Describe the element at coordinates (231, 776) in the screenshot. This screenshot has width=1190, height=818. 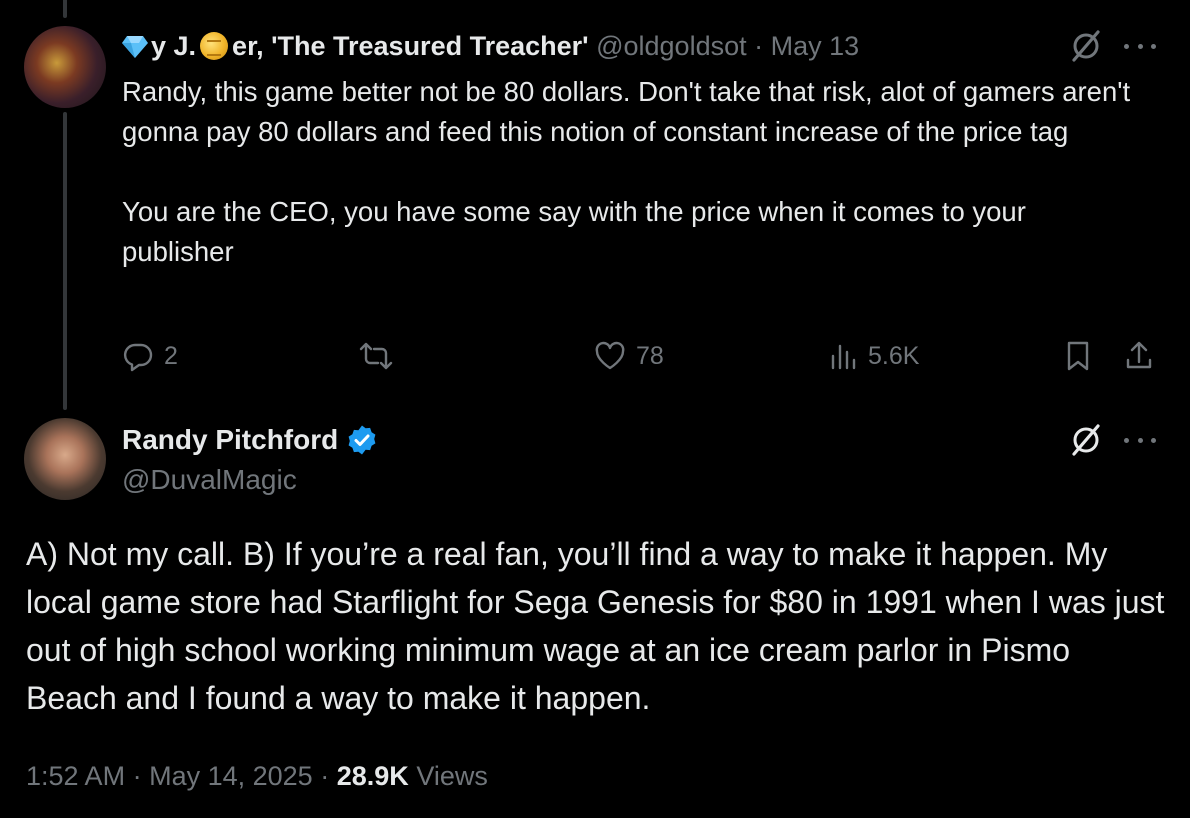
I see `tweet-date: May 14, 2025` at that location.